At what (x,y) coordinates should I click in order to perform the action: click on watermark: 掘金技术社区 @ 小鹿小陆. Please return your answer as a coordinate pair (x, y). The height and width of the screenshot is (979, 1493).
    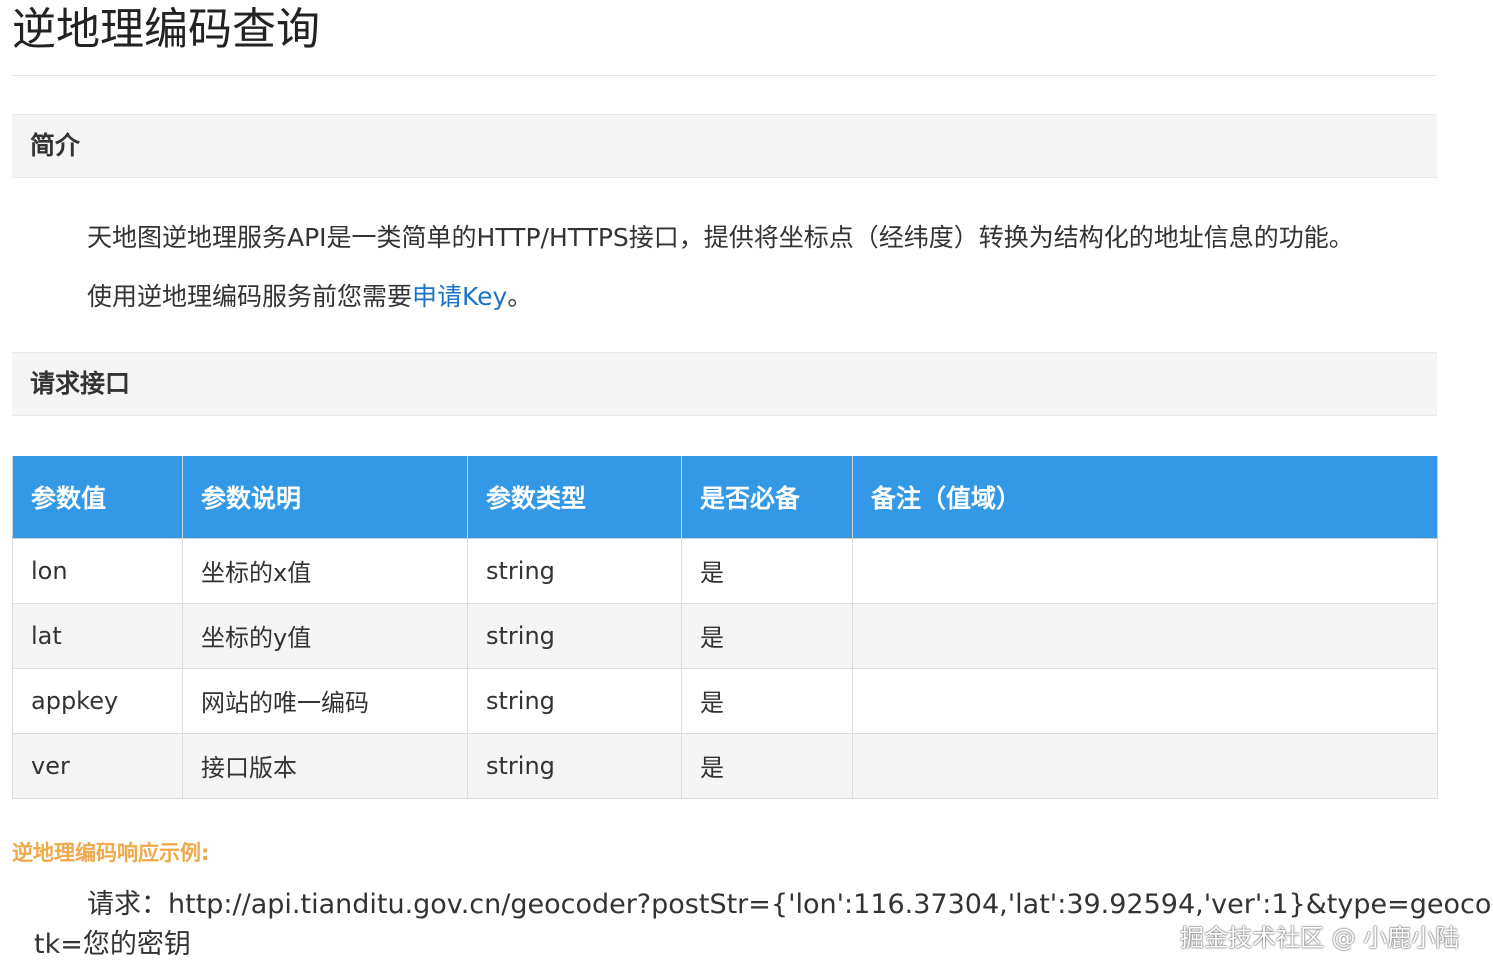
    Looking at the image, I should click on (1320, 938).